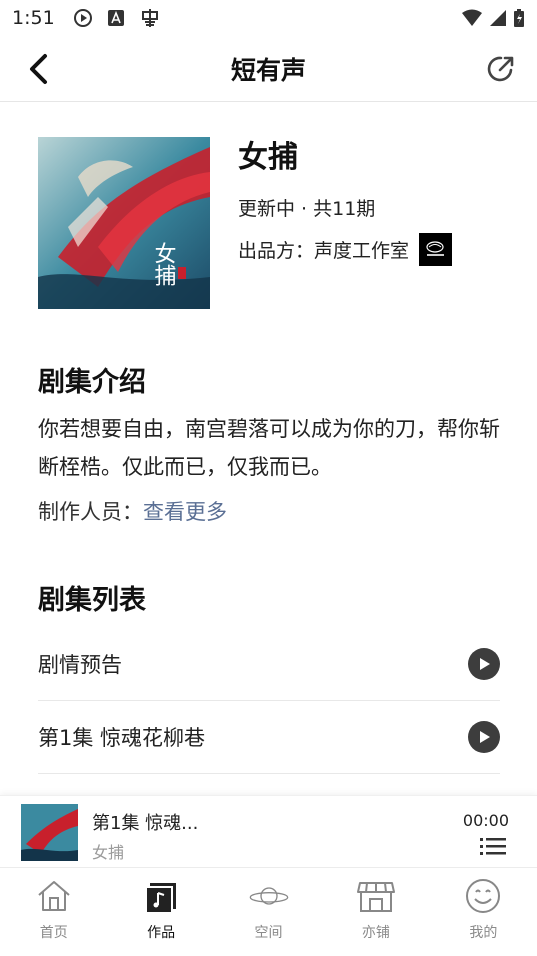  Describe the element at coordinates (33, 18) in the screenshot. I see `status-time: 1:51` at that location.